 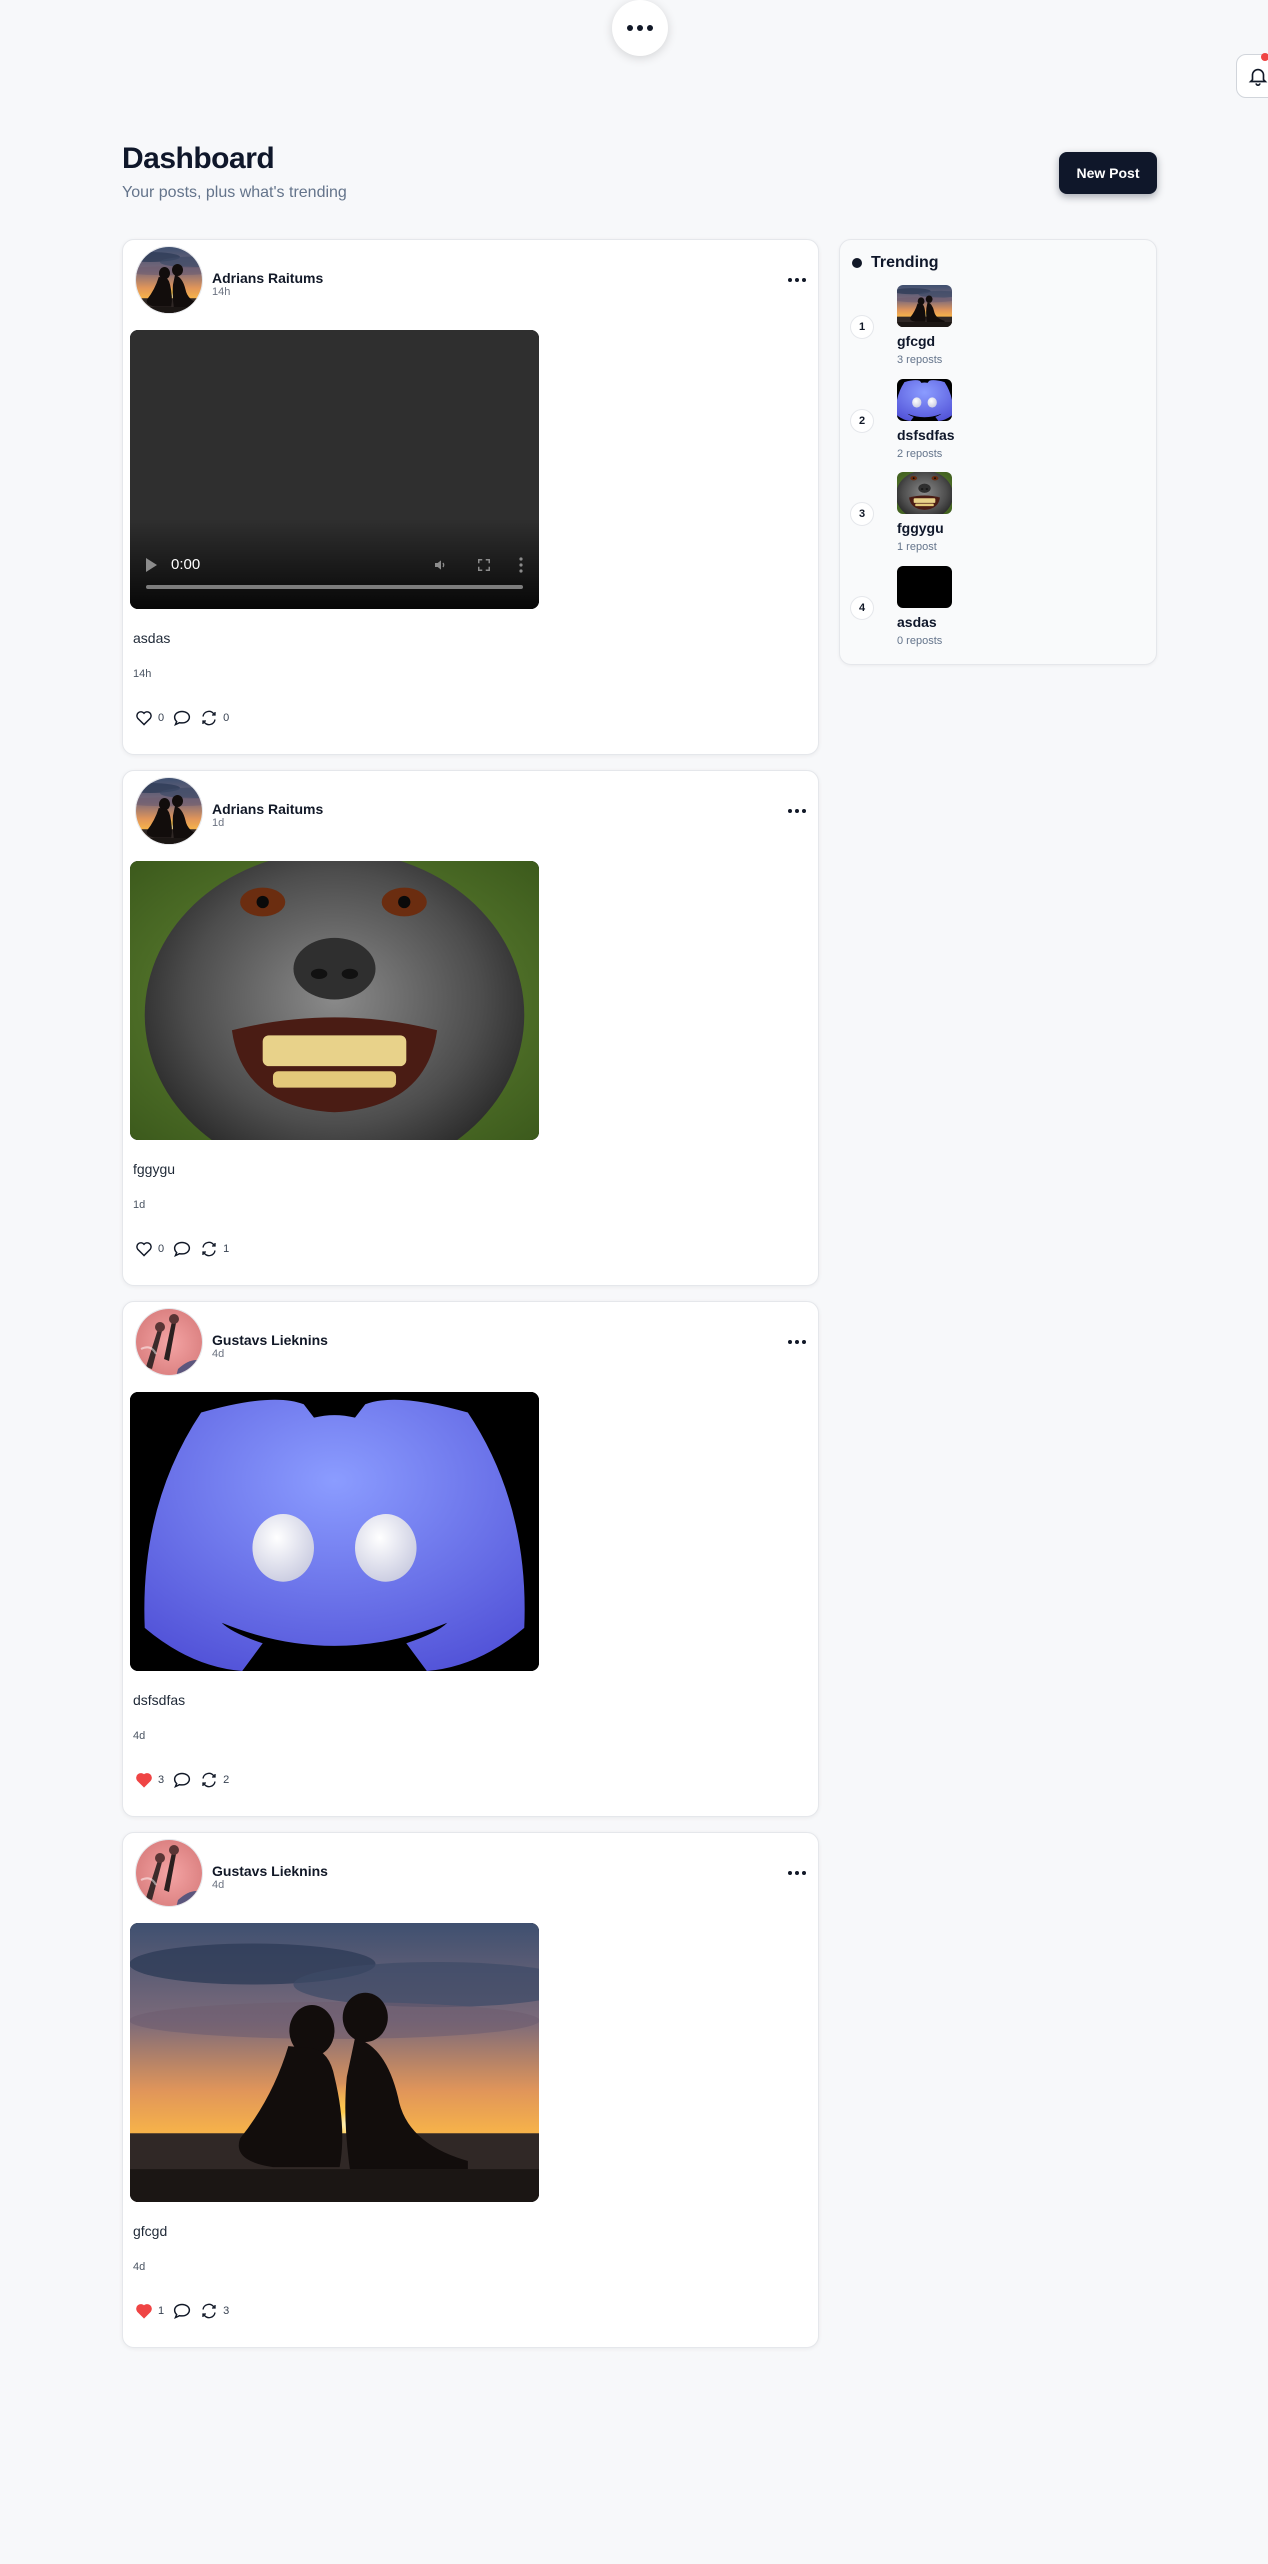 I want to click on post-video: 0:00, so click(x=334, y=469).